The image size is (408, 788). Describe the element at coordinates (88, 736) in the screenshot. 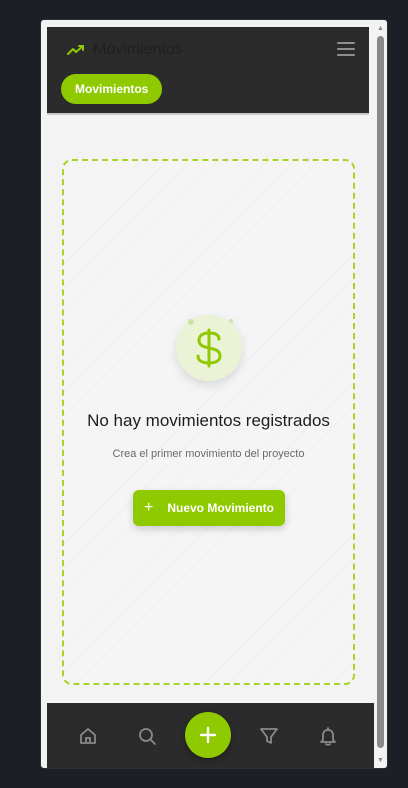

I see `home-icon` at that location.